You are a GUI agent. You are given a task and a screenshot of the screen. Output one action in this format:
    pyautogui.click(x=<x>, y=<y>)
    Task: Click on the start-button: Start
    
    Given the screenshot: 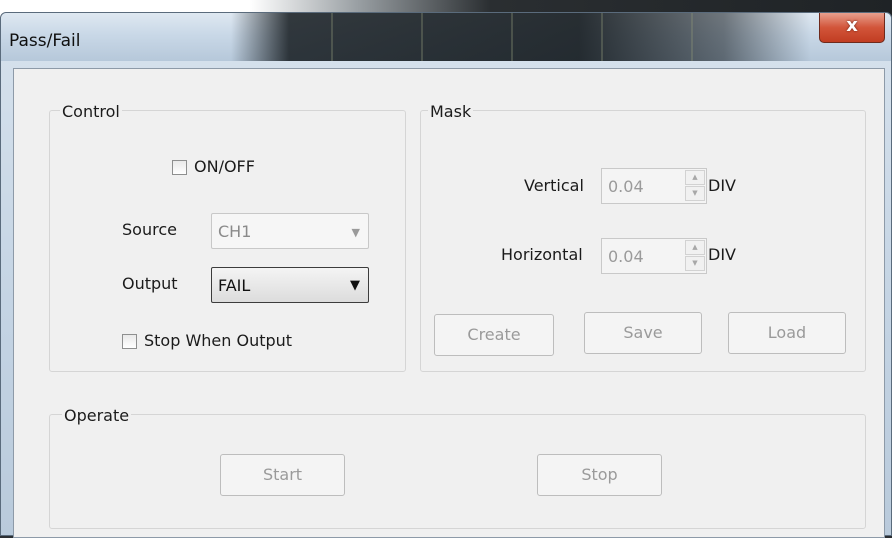 What is the action you would take?
    pyautogui.click(x=282, y=475)
    